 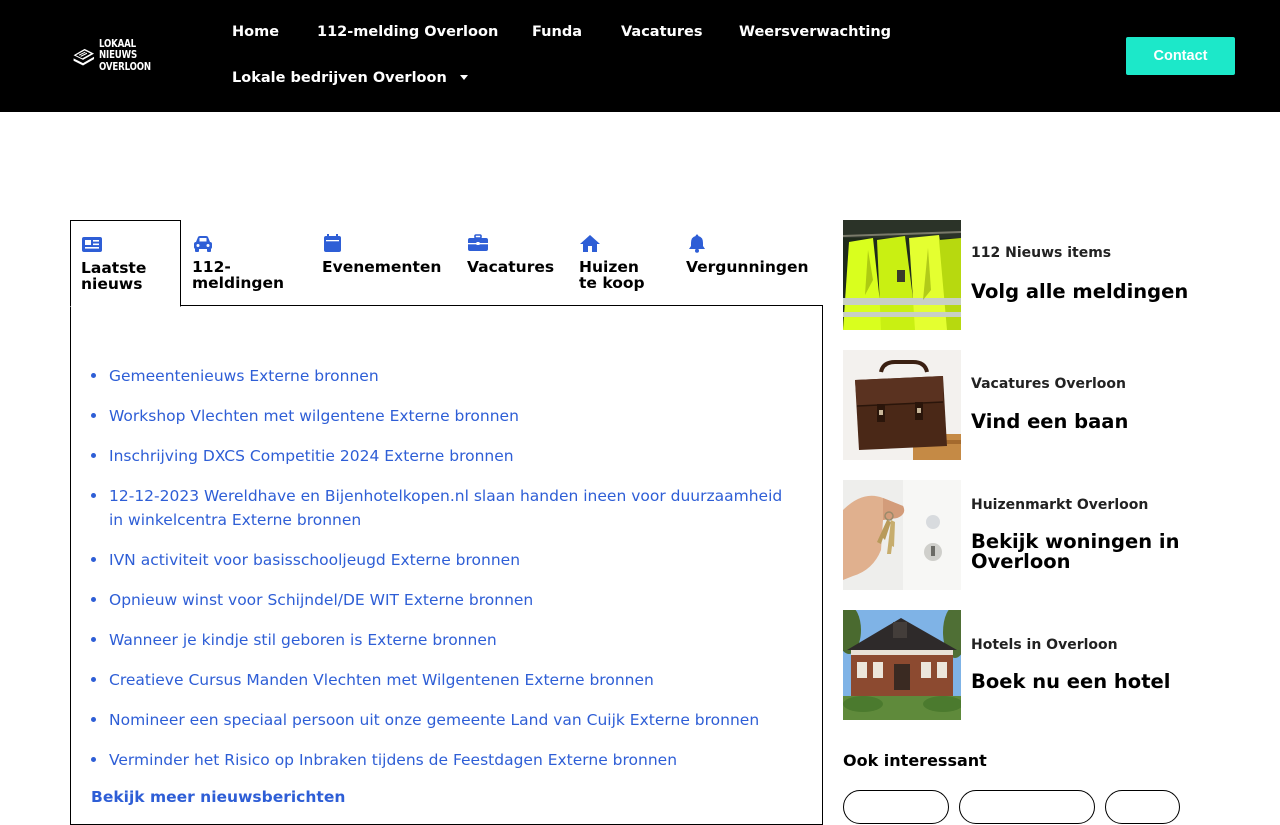 What do you see at coordinates (511, 267) in the screenshot?
I see `tab-label: Vacatures` at bounding box center [511, 267].